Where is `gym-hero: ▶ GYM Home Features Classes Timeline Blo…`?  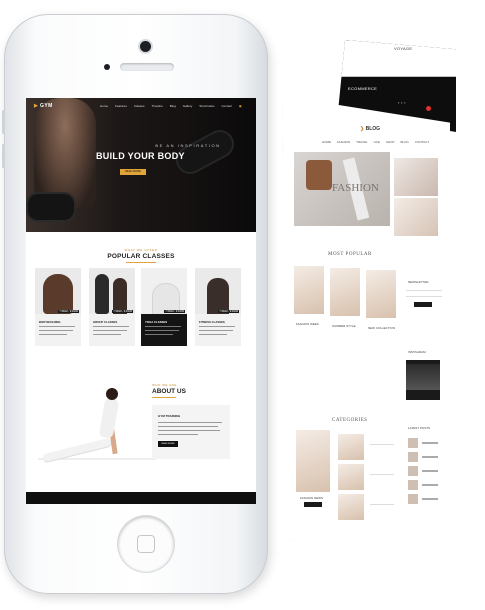 gym-hero: ▶ GYM Home Features Classes Timeline Blo… is located at coordinates (141, 165).